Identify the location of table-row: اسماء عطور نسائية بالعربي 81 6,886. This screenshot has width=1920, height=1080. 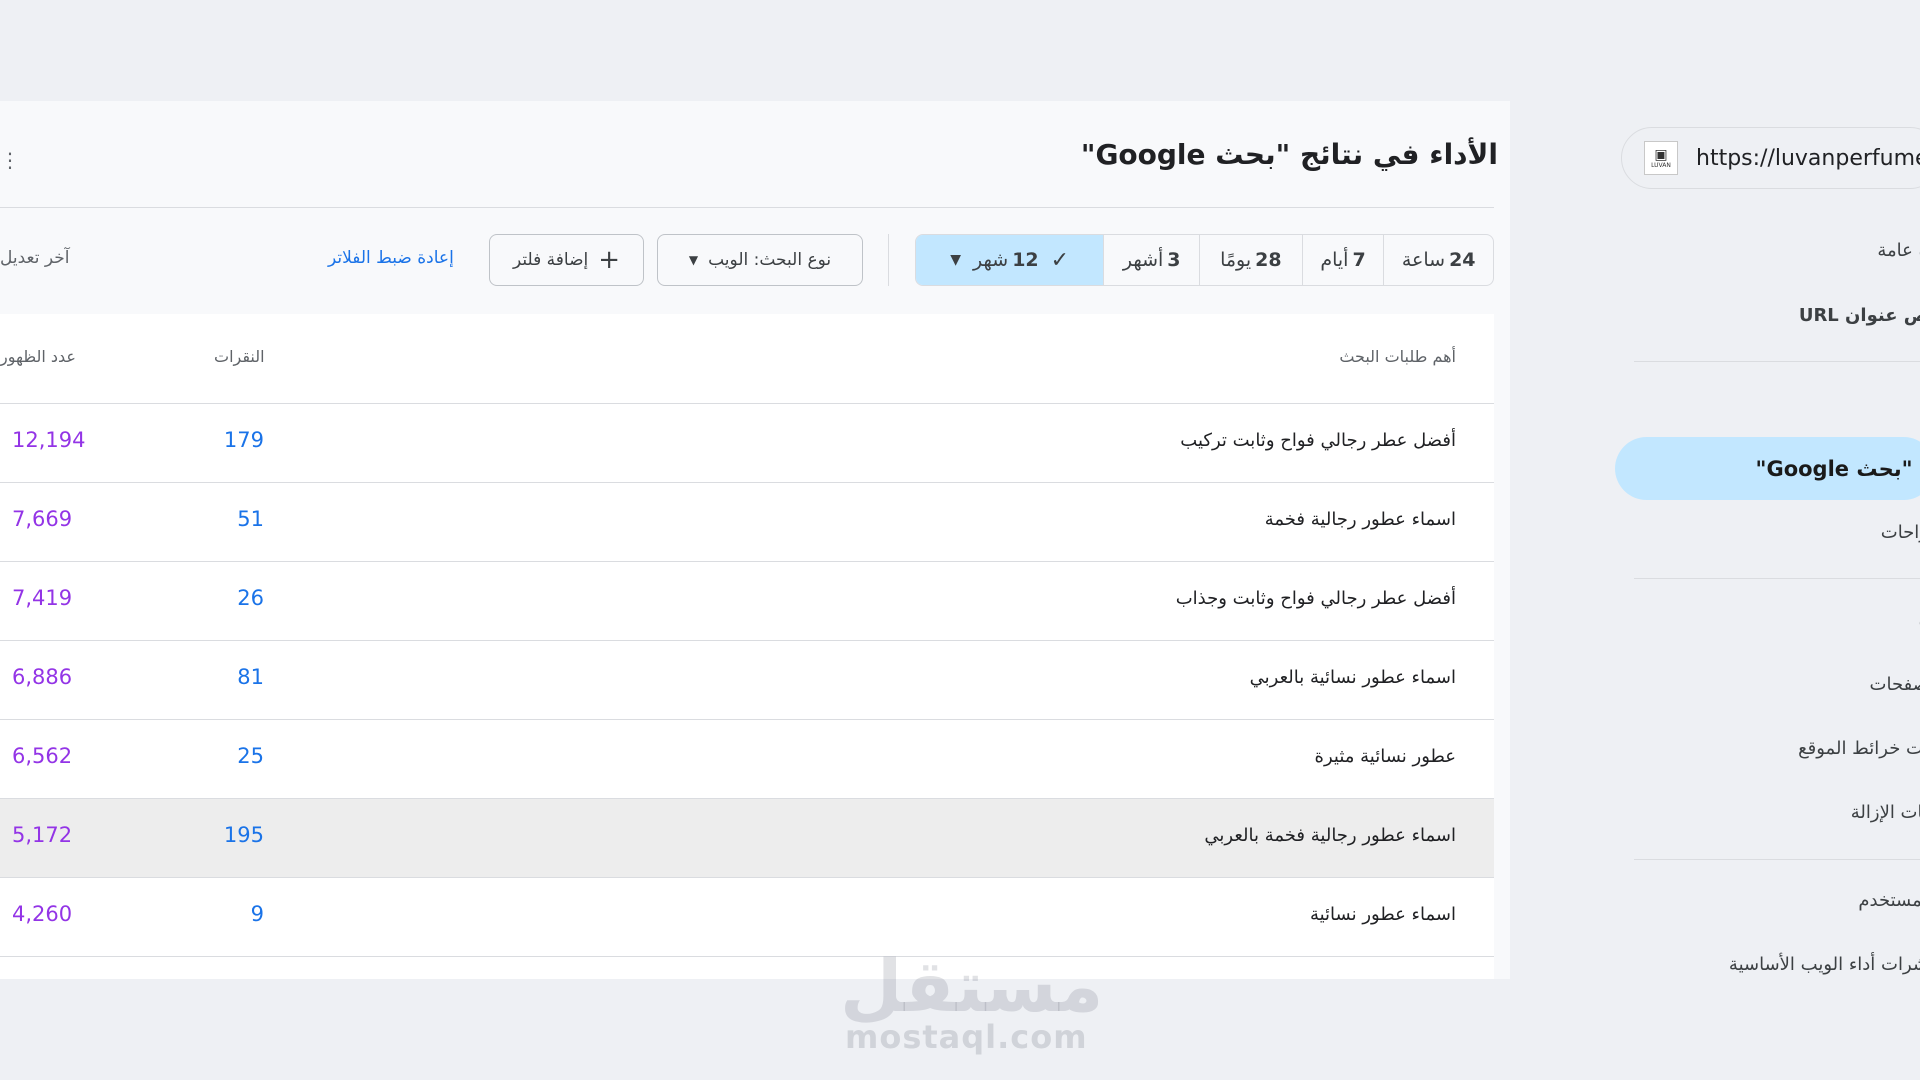
(747, 680).